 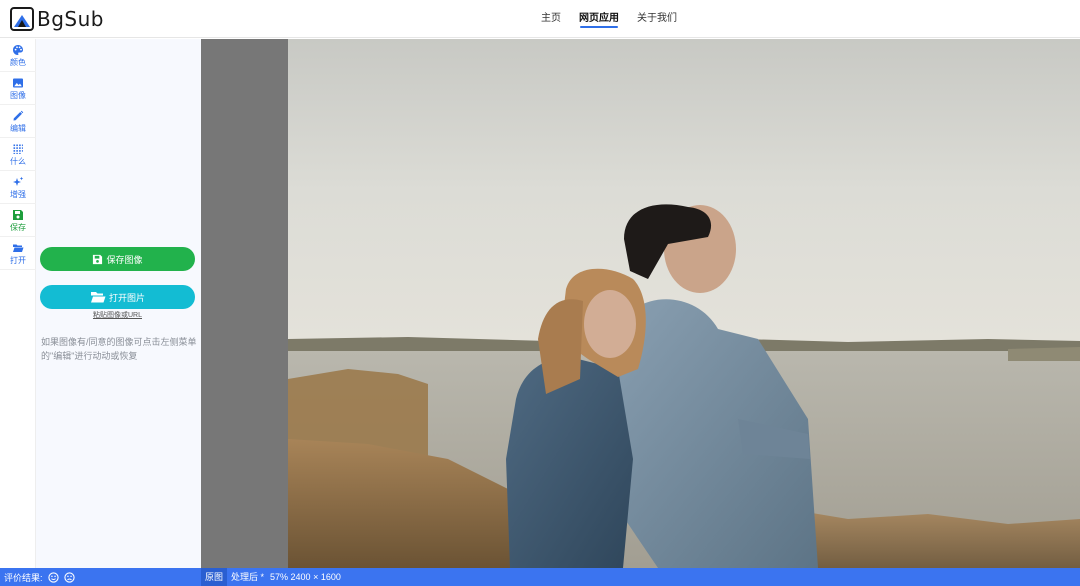 What do you see at coordinates (18, 82) in the screenshot?
I see `image-icon` at bounding box center [18, 82].